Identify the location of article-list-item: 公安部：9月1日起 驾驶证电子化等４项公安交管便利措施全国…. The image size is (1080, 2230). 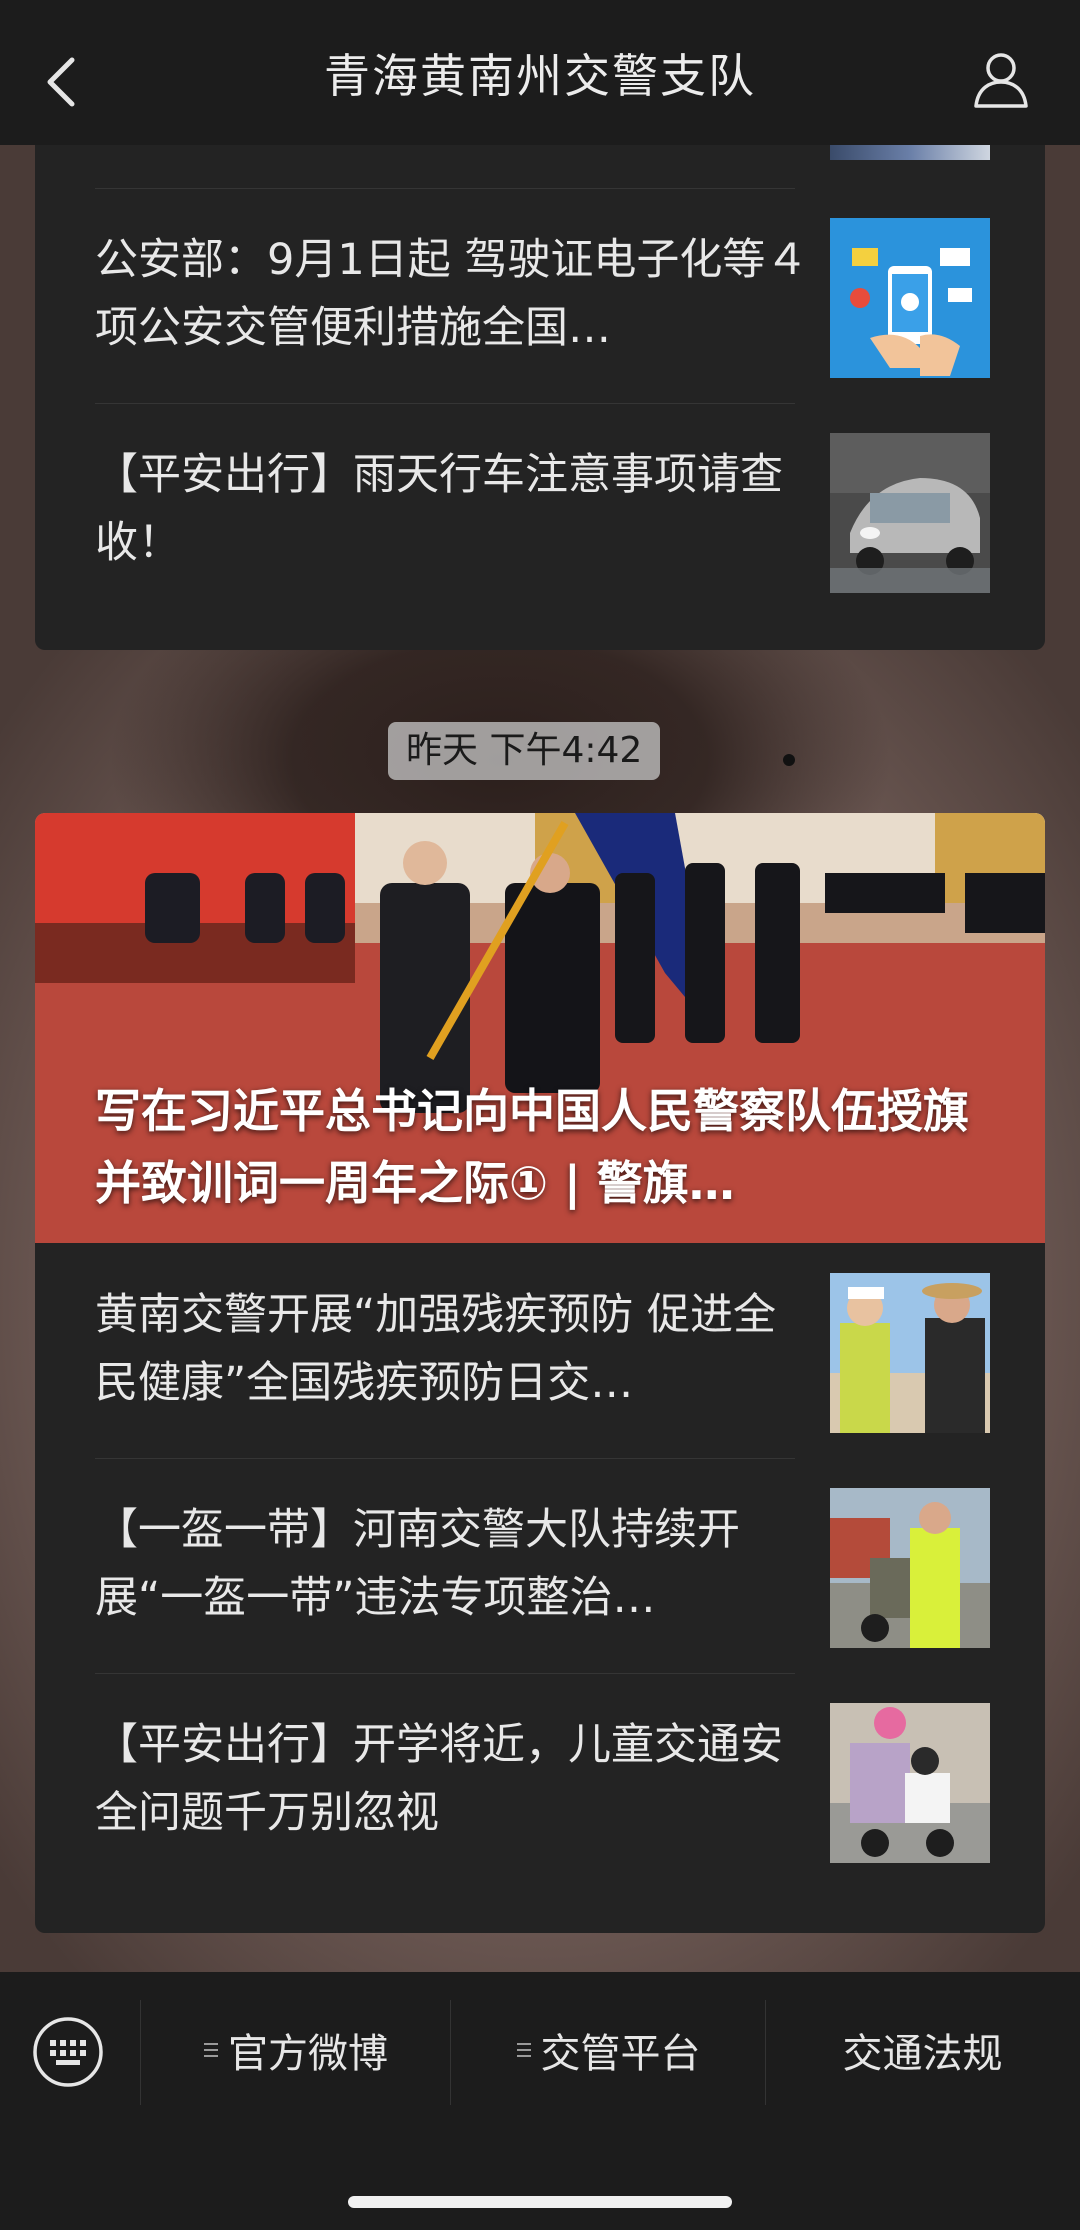
(540, 293).